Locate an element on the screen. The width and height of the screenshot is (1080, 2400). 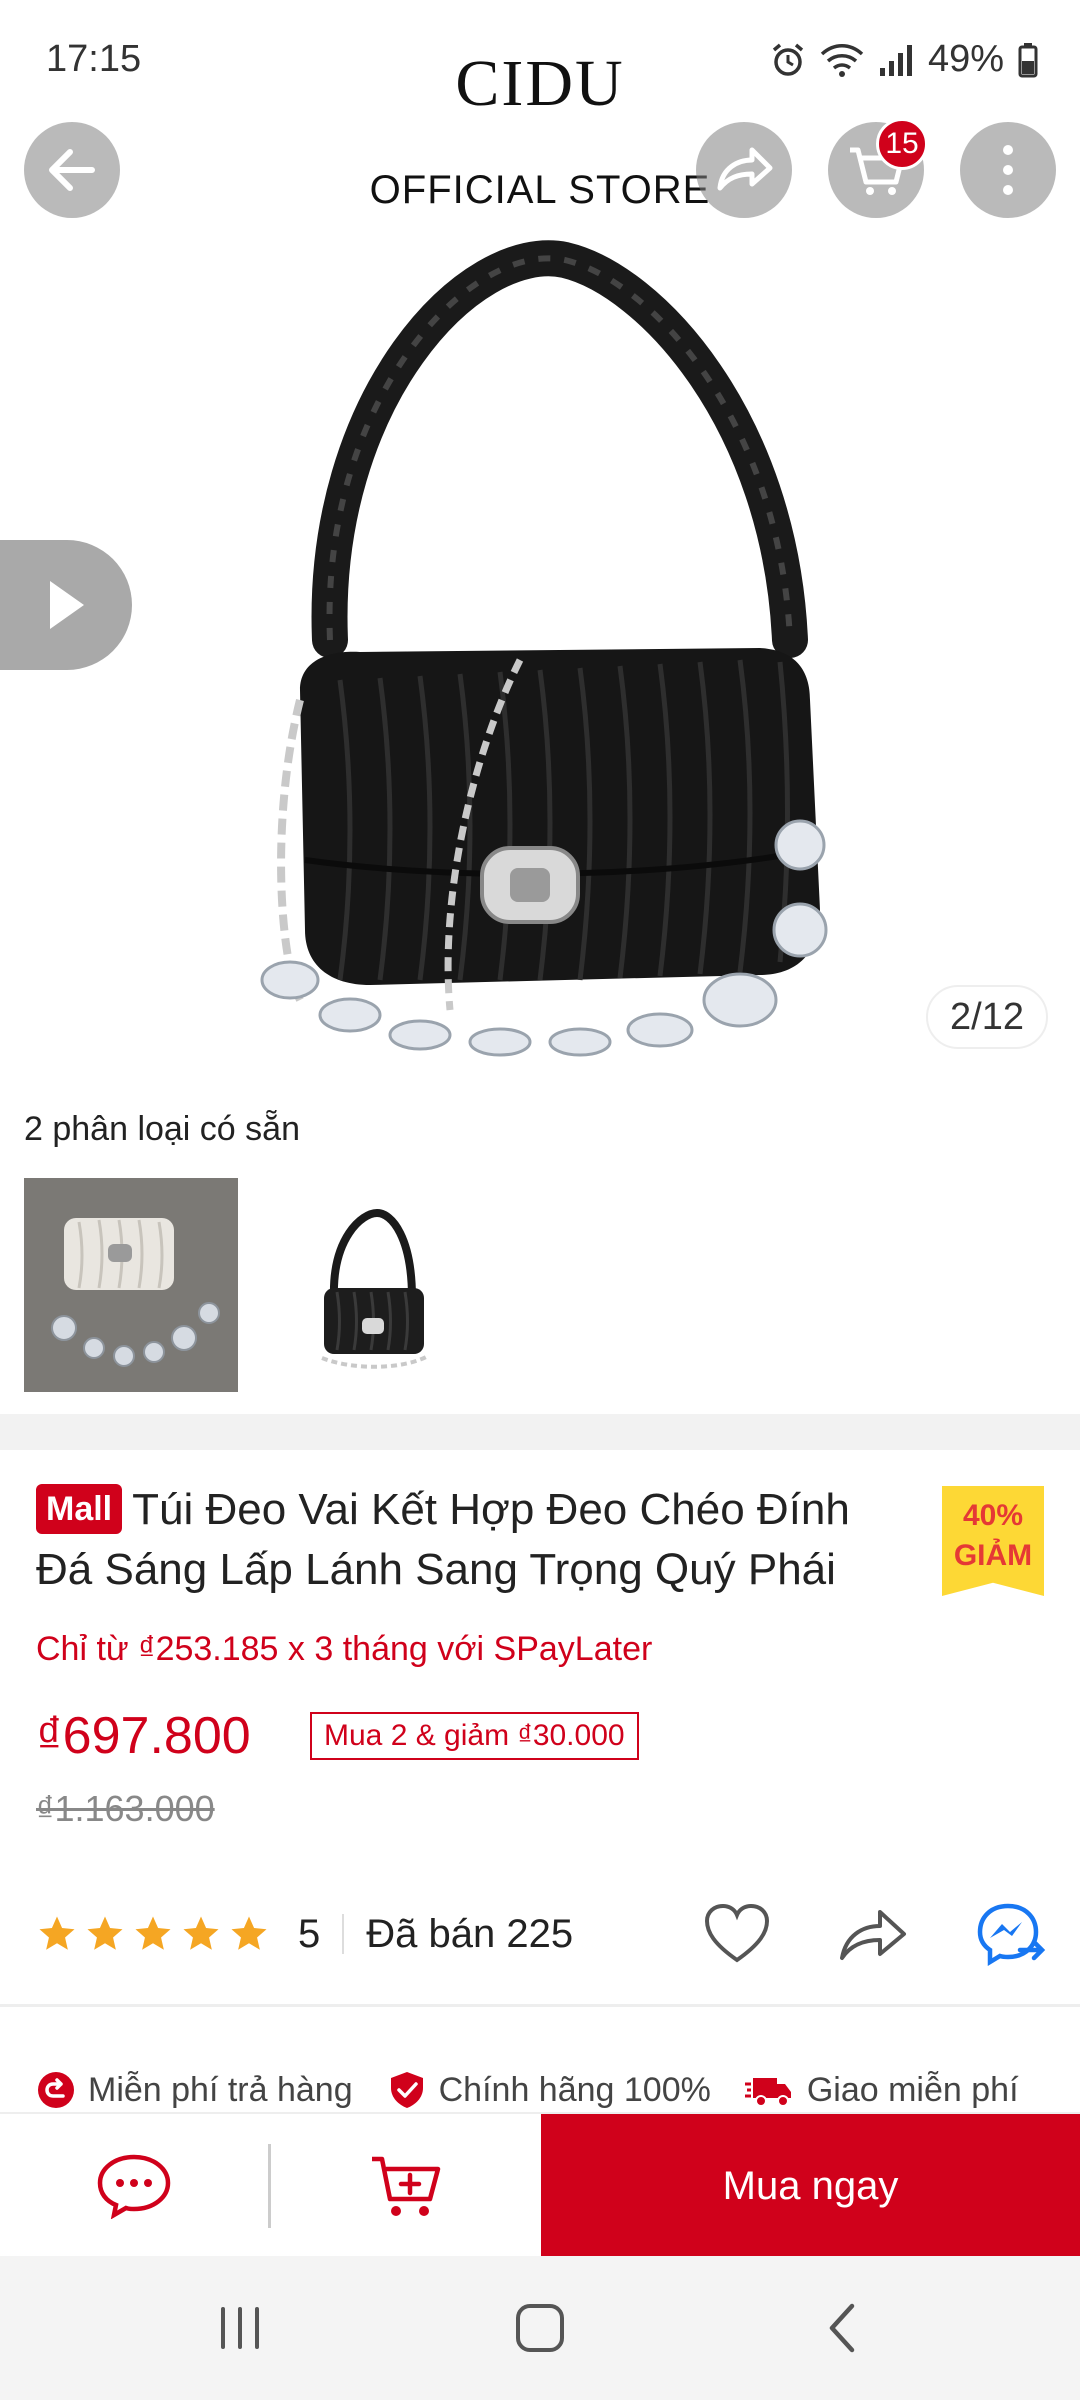
share-arrow-icon is located at coordinates (745, 169).